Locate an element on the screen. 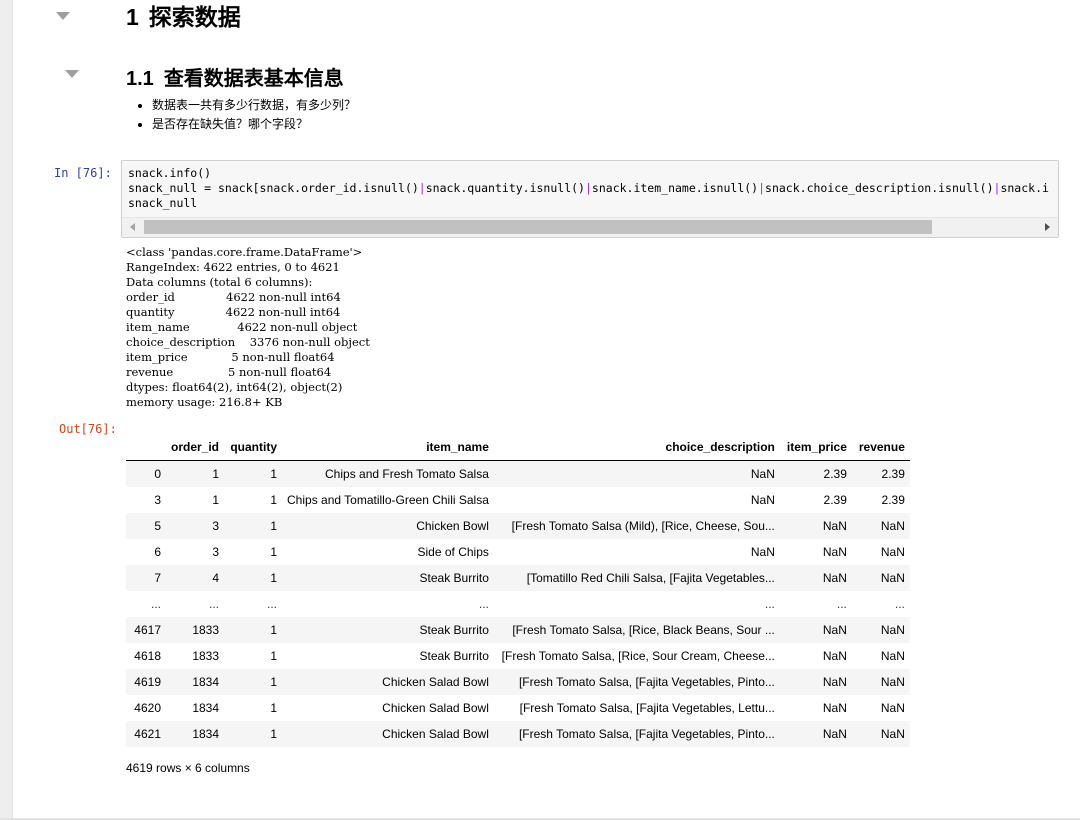  row-index: 4617 is located at coordinates (147, 630).